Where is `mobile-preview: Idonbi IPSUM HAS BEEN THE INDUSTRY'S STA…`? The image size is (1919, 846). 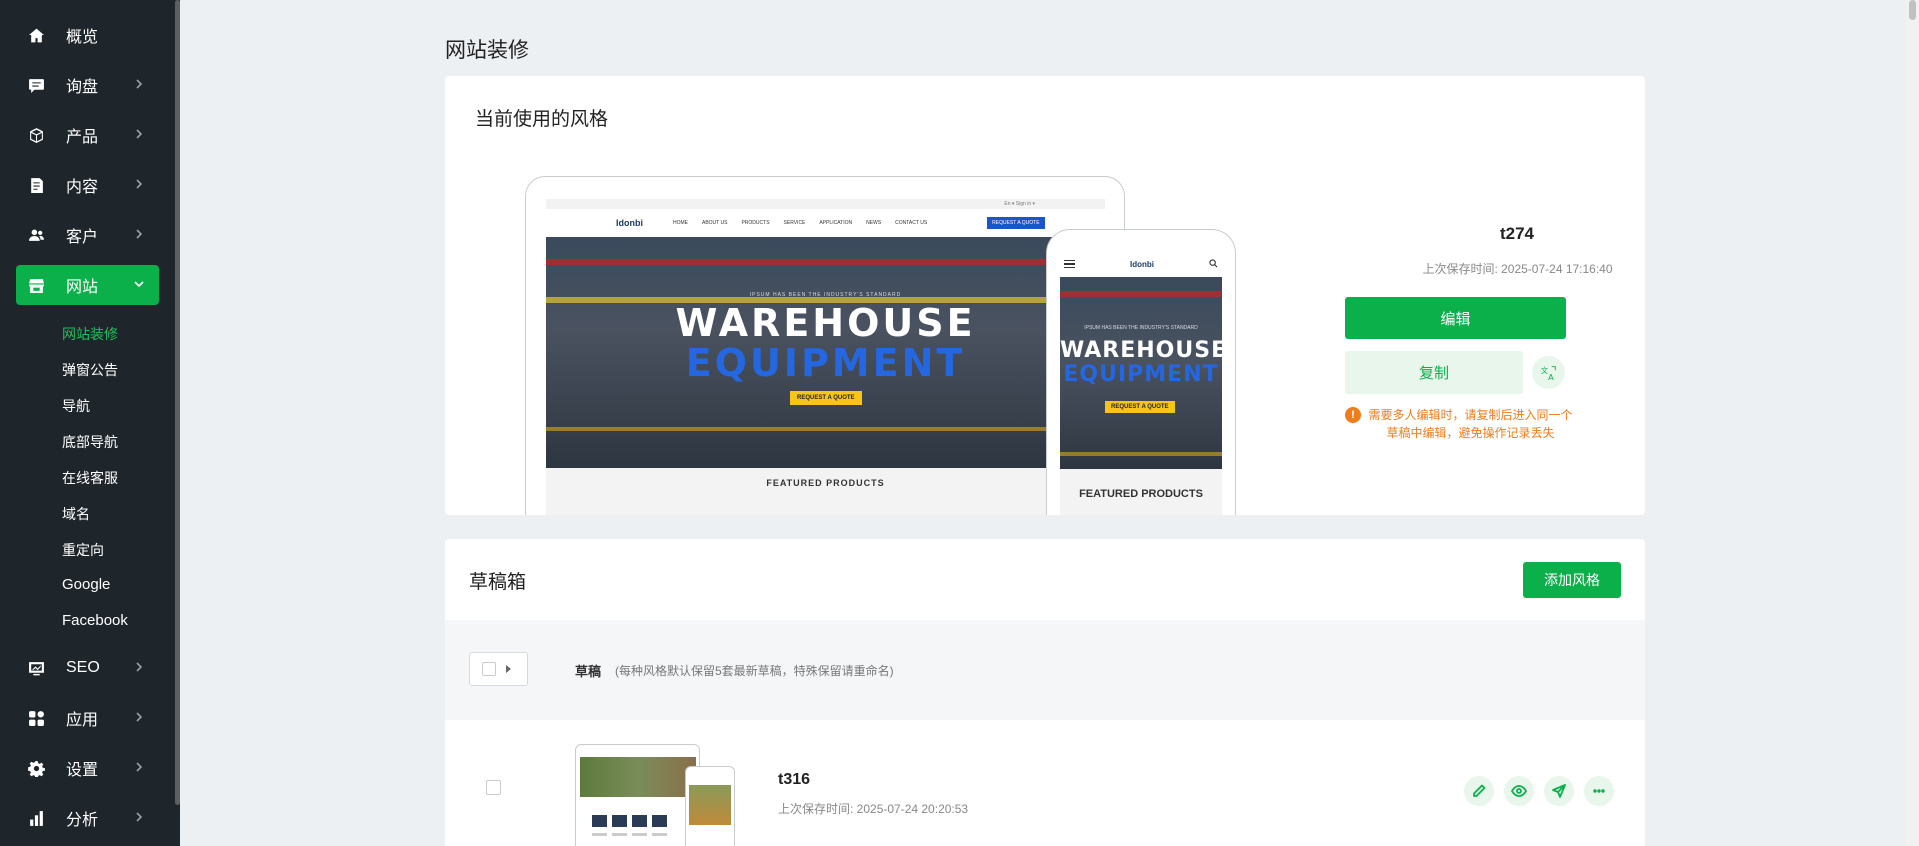
mobile-preview: Idonbi IPSUM HAS BEEN THE INDUSTRY'S STA… is located at coordinates (1141, 372).